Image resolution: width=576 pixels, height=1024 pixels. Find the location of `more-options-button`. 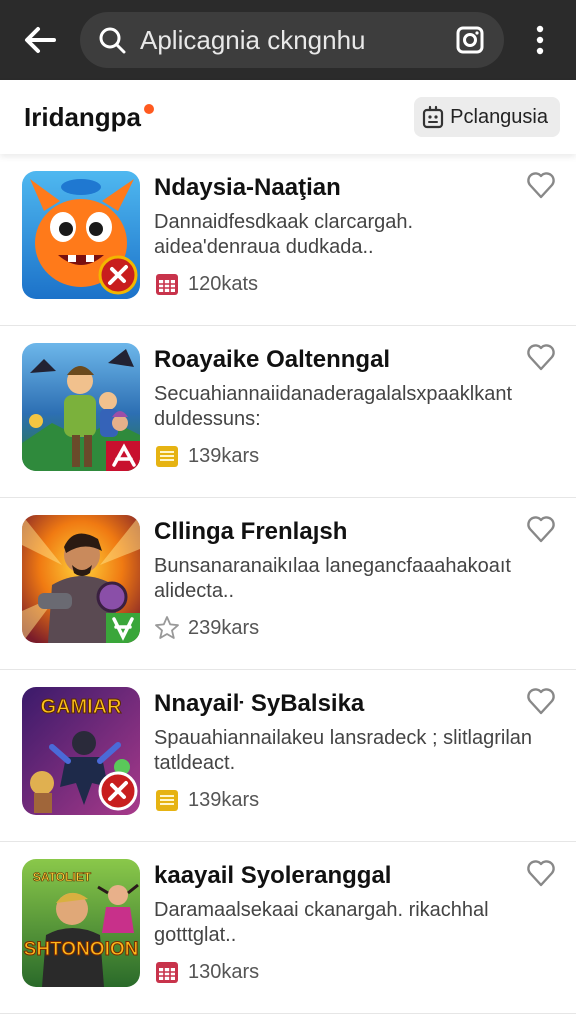

more-options-button is located at coordinates (540, 40).